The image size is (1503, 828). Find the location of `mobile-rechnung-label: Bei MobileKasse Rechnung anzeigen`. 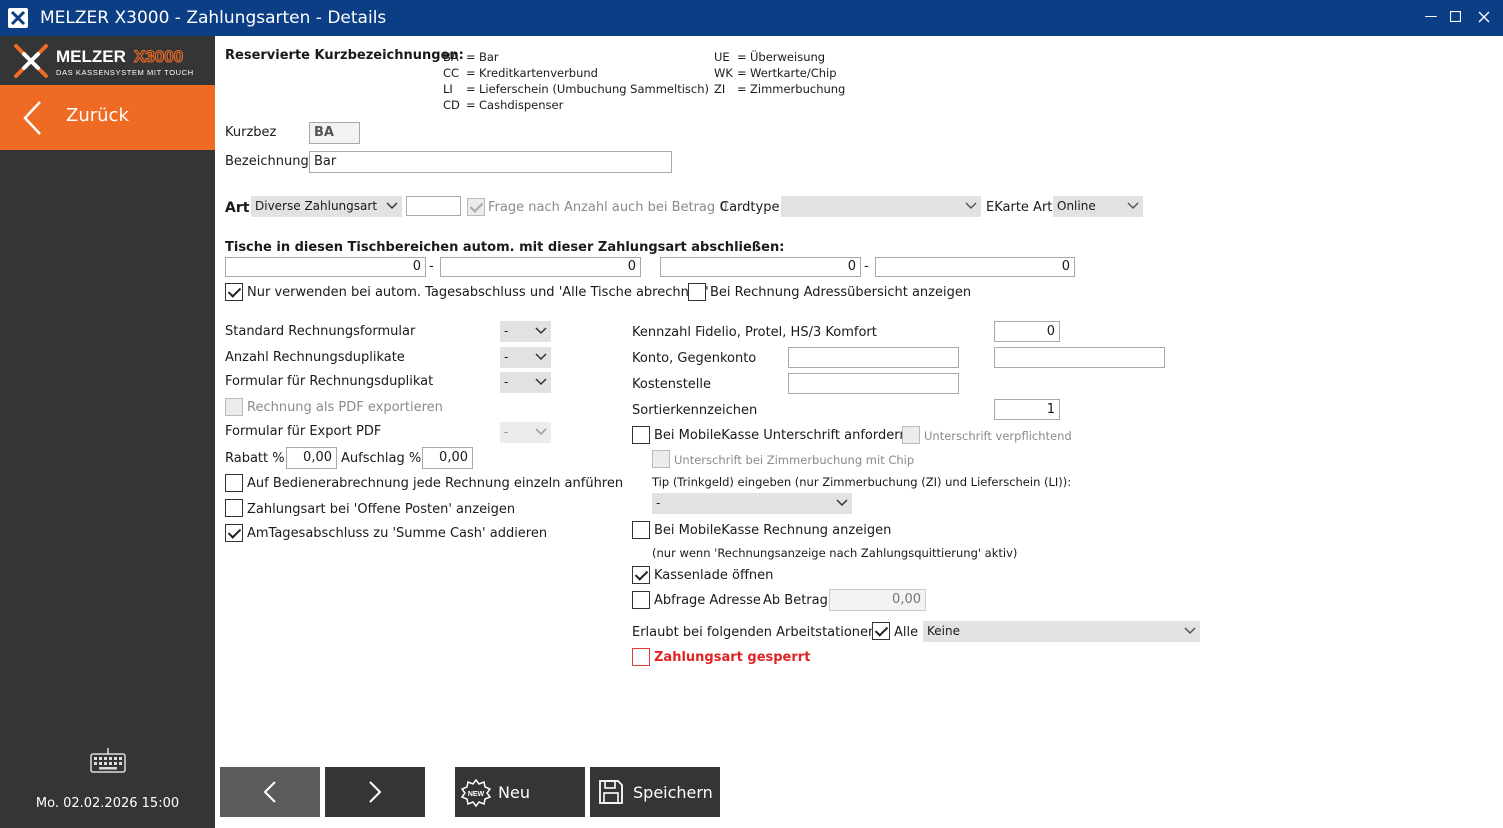

mobile-rechnung-label: Bei MobileKasse Rechnung anzeigen is located at coordinates (773, 530).